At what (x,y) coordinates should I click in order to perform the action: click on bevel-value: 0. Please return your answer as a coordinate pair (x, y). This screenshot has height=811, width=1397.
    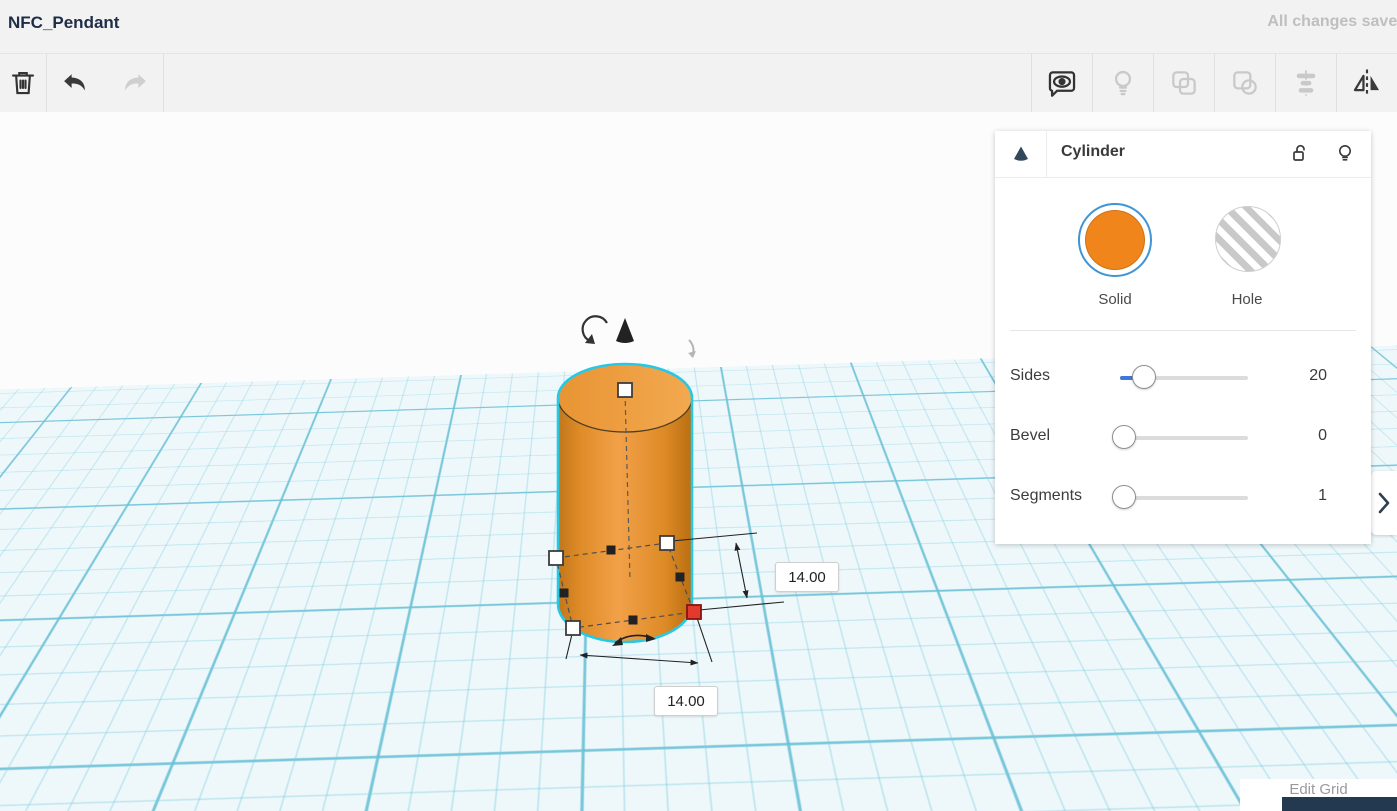
    Looking at the image, I should click on (1322, 435).